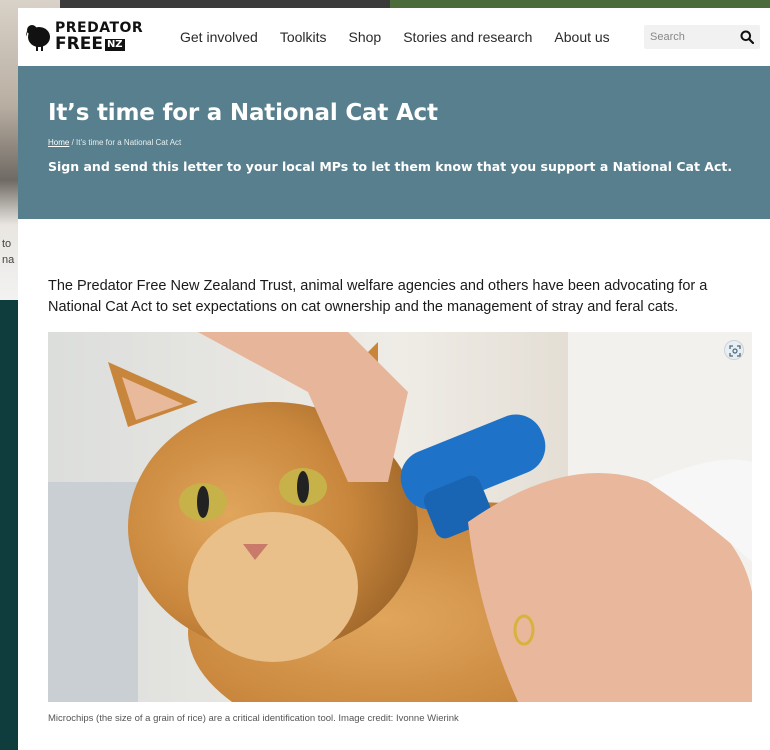  I want to click on background-strip, so click(415, 4).